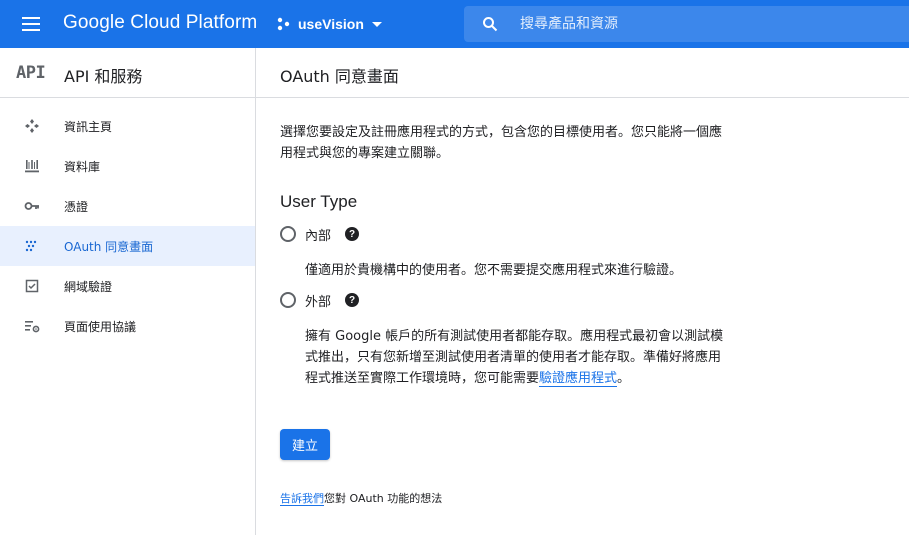 The height and width of the screenshot is (535, 909). Describe the element at coordinates (82, 167) in the screenshot. I see `sidebar-item-label: 資料庫` at that location.